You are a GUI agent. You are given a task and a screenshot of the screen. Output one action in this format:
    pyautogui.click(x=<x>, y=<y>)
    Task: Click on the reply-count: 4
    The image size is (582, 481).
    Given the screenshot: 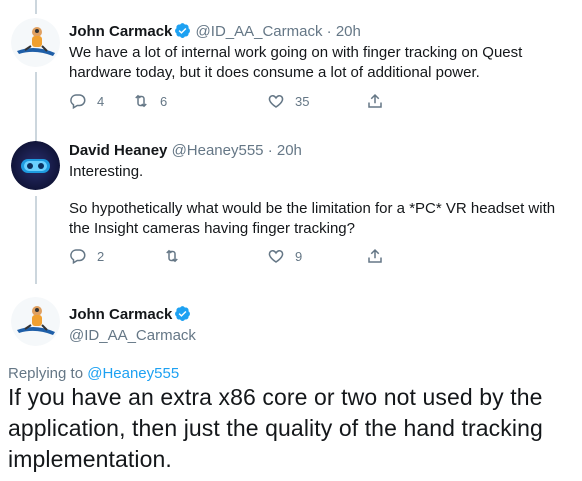 What is the action you would take?
    pyautogui.click(x=101, y=101)
    